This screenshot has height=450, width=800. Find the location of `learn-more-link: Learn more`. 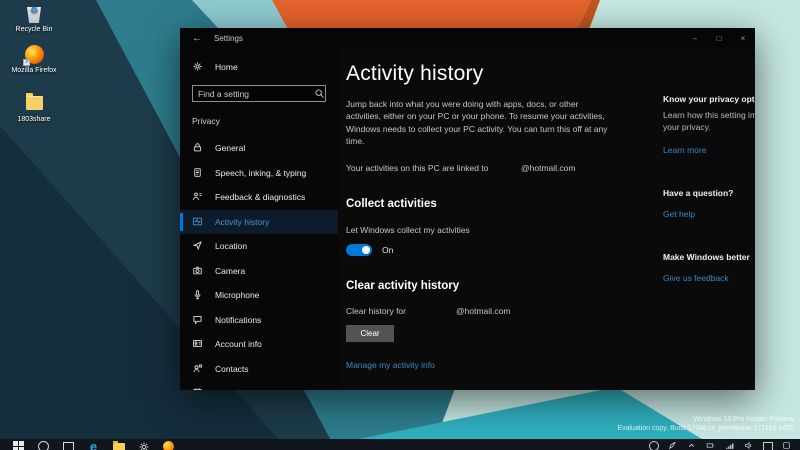

learn-more-link: Learn more is located at coordinates (684, 150).